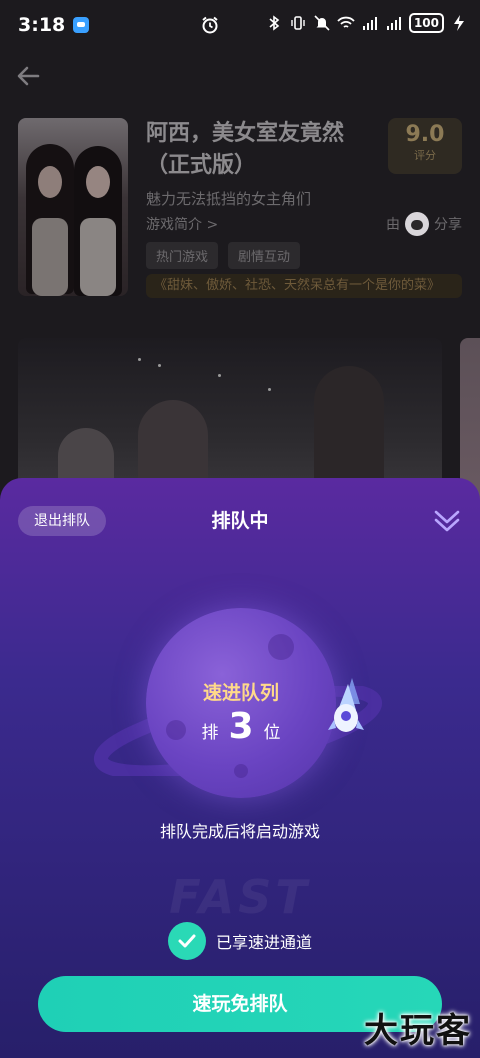  Describe the element at coordinates (264, 255) in the screenshot. I see `tag-story-interactive: 剧情互动` at that location.